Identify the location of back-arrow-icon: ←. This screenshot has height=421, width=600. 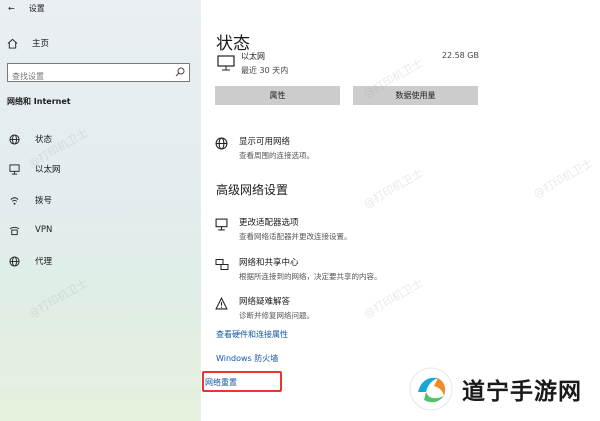
(11, 8).